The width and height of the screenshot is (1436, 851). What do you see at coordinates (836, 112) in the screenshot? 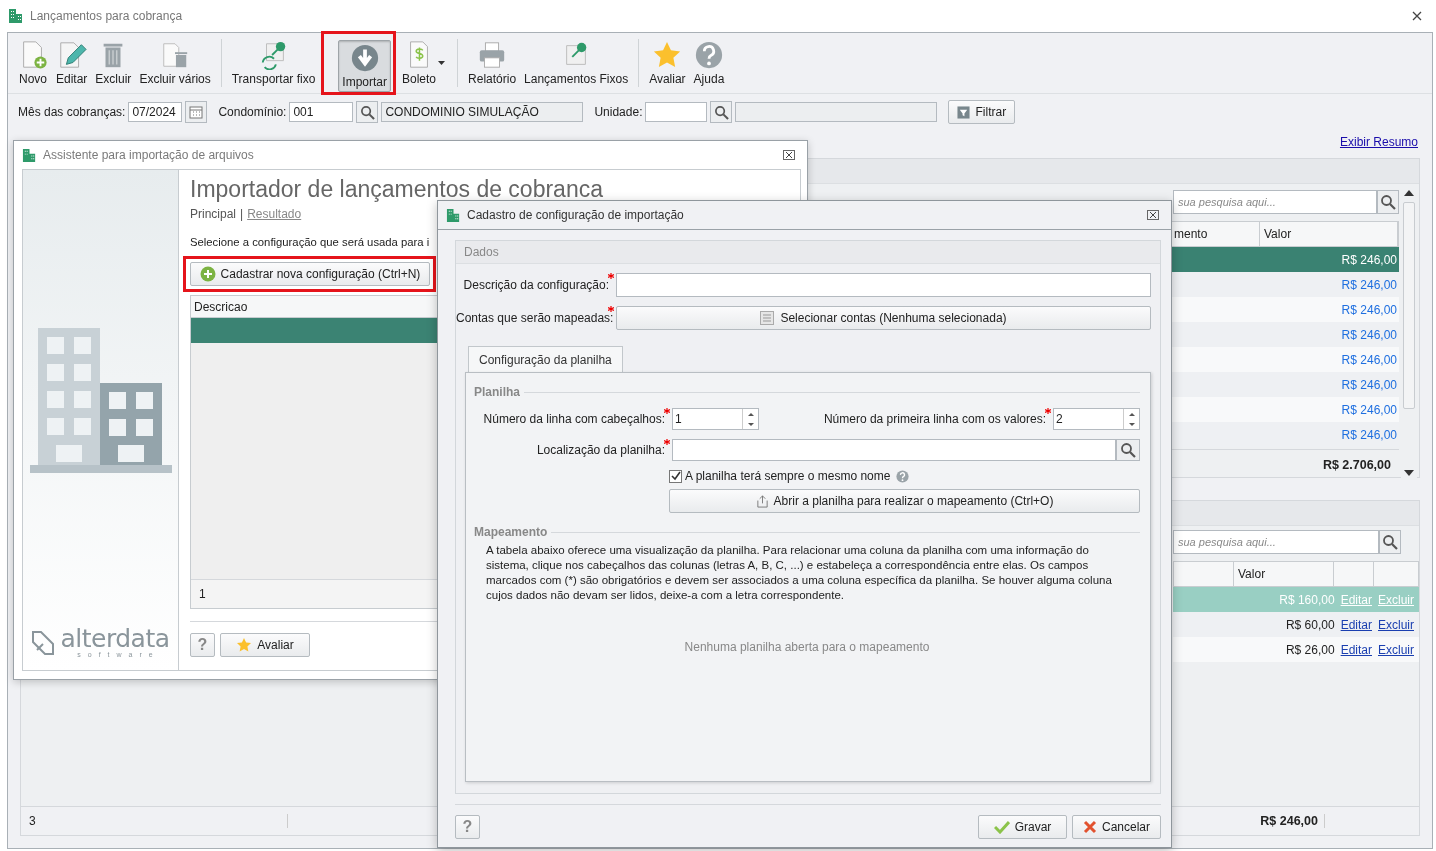
I see `unit-name-field` at bounding box center [836, 112].